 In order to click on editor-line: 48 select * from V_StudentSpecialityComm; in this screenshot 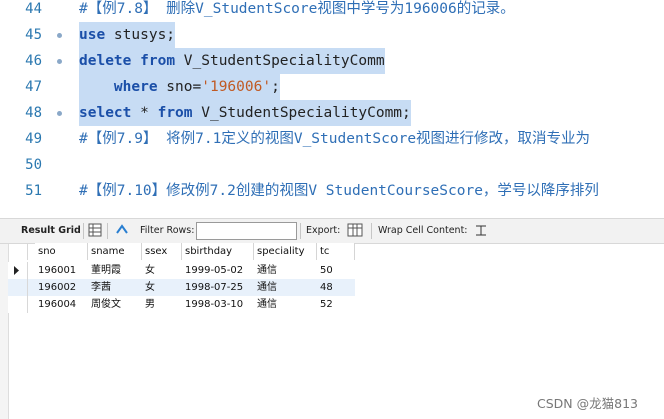, I will do `click(332, 113)`.